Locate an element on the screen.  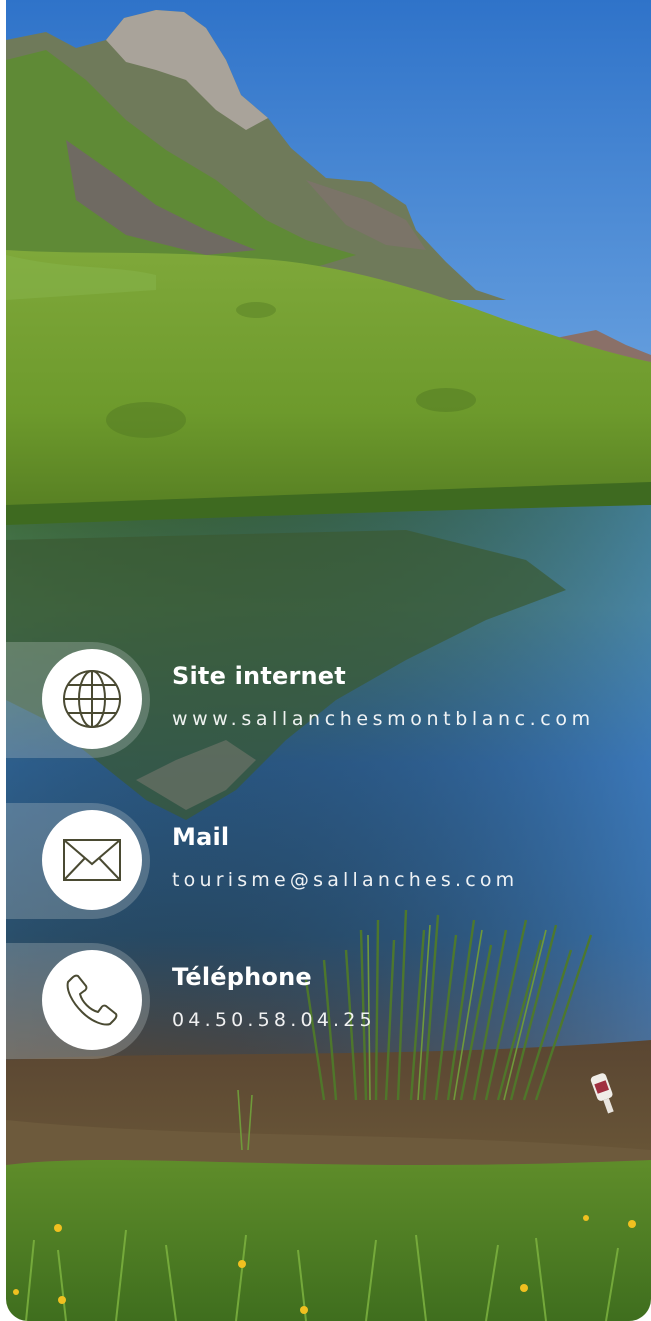
phone-row: Téléphone 04.50.58.04.25 is located at coordinates (328, 1001).